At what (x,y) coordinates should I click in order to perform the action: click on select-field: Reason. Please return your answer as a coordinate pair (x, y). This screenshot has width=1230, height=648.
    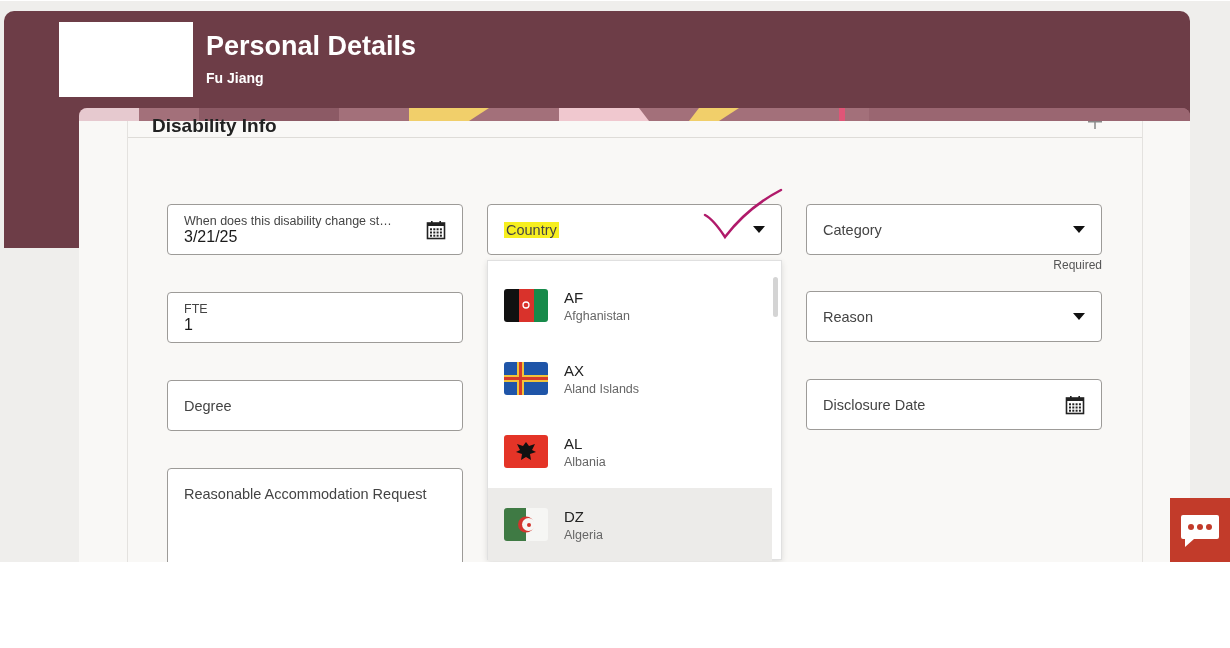
    Looking at the image, I should click on (954, 316).